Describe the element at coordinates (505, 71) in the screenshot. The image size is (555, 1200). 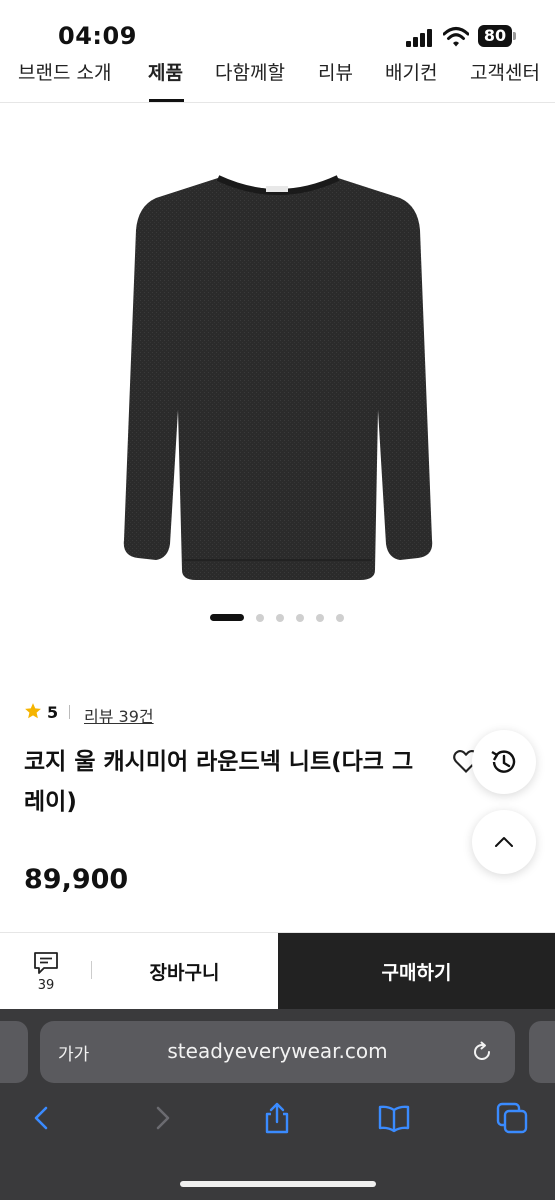
I see `nav-item-support: 고객센터` at that location.